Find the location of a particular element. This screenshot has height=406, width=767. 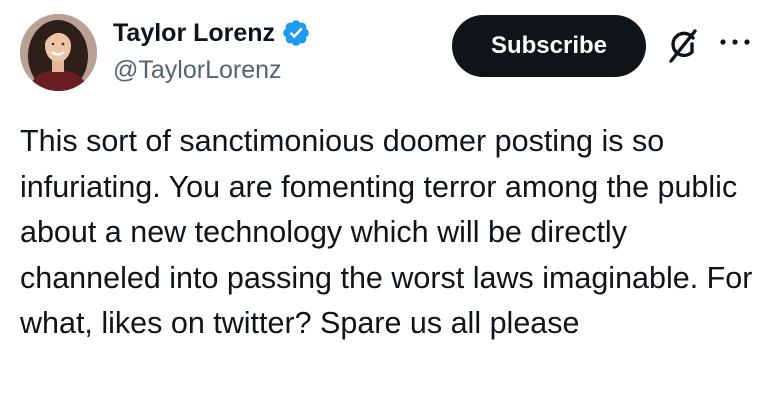

verified-badge-icon is located at coordinates (296, 33).